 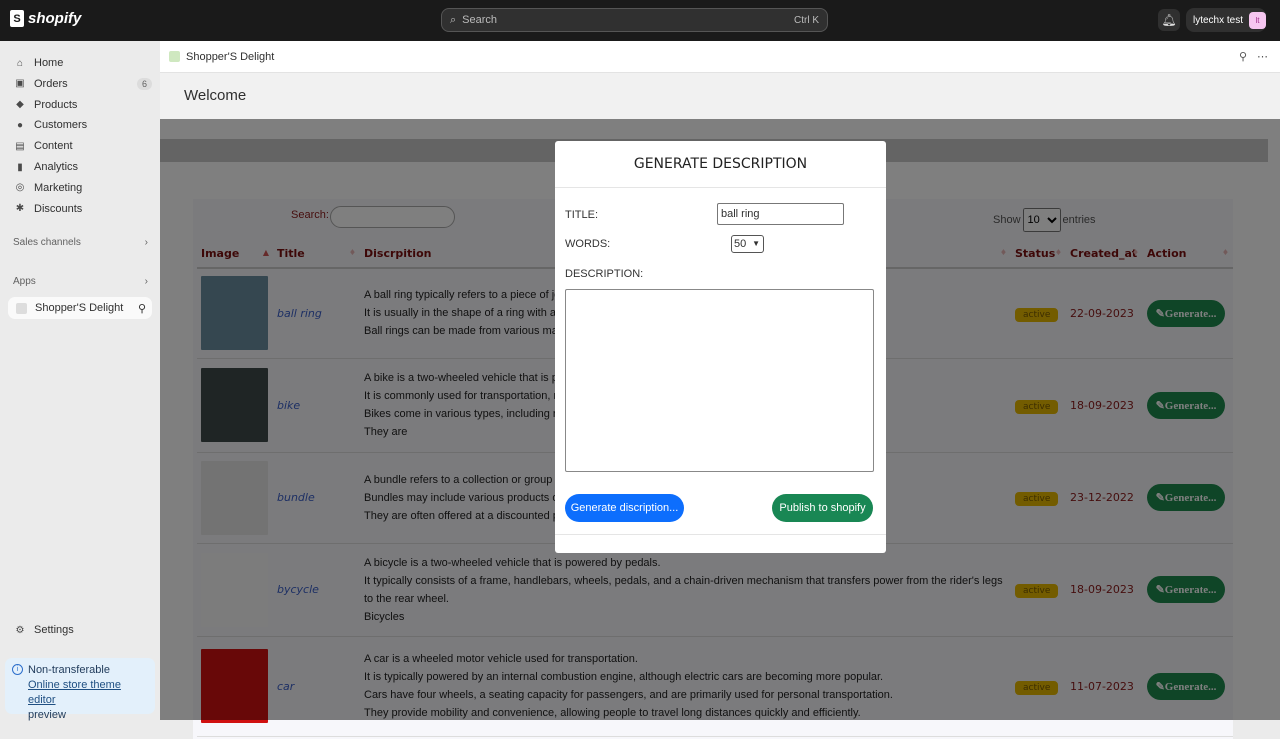 What do you see at coordinates (20, 105) in the screenshot?
I see `tag-icon: ◆` at bounding box center [20, 105].